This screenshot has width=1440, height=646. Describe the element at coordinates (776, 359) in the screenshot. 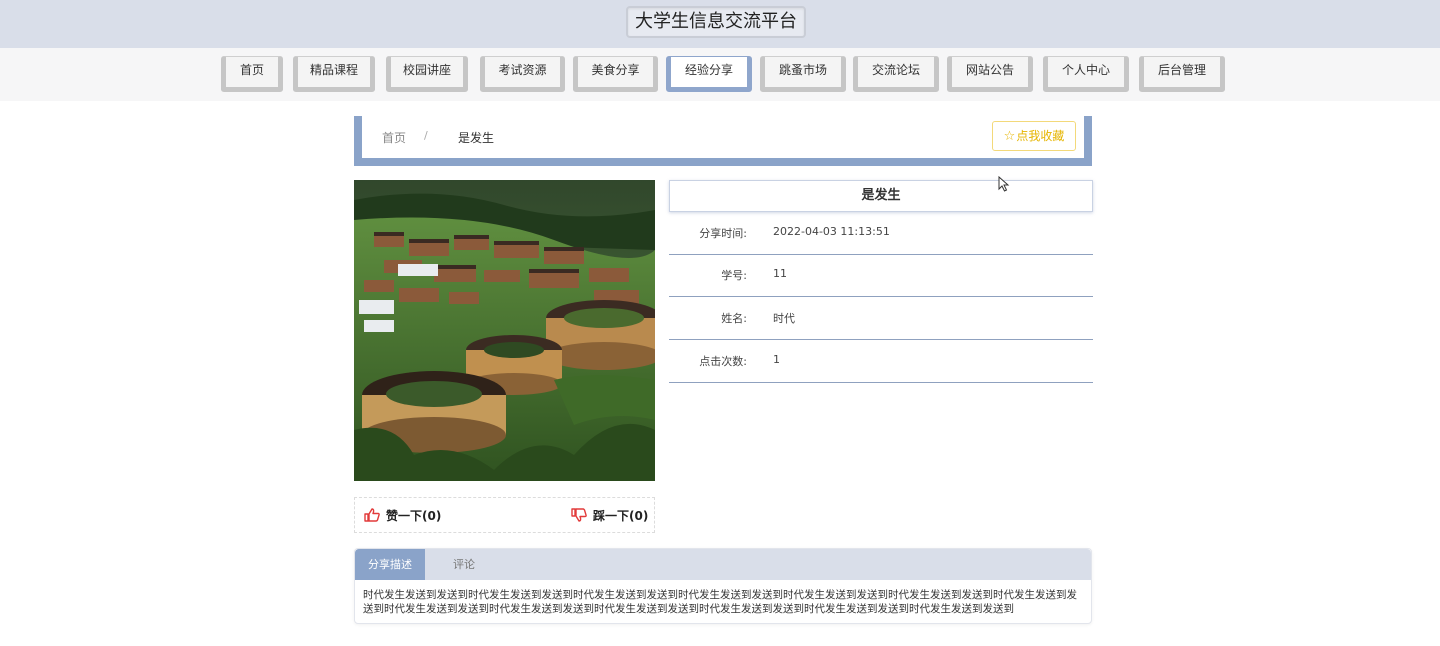

I see `detail-value: 1` at that location.